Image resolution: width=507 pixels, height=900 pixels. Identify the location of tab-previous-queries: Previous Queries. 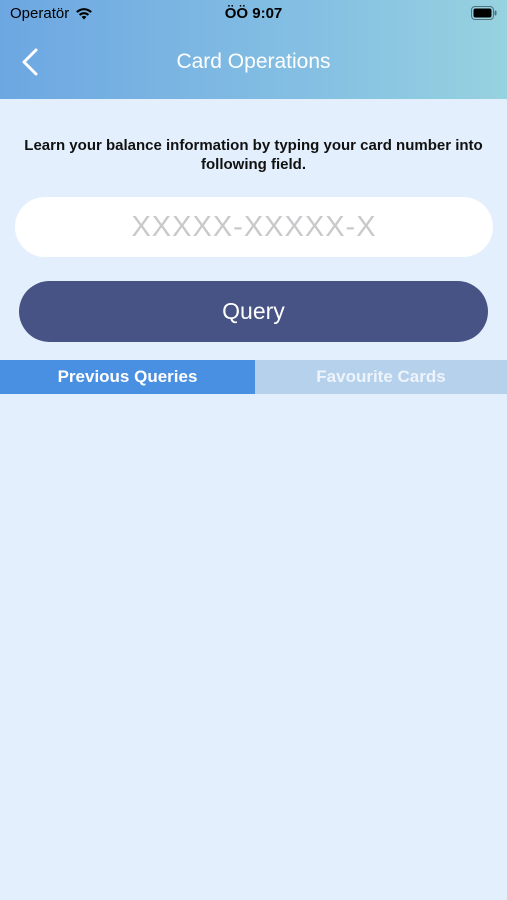
(127, 377).